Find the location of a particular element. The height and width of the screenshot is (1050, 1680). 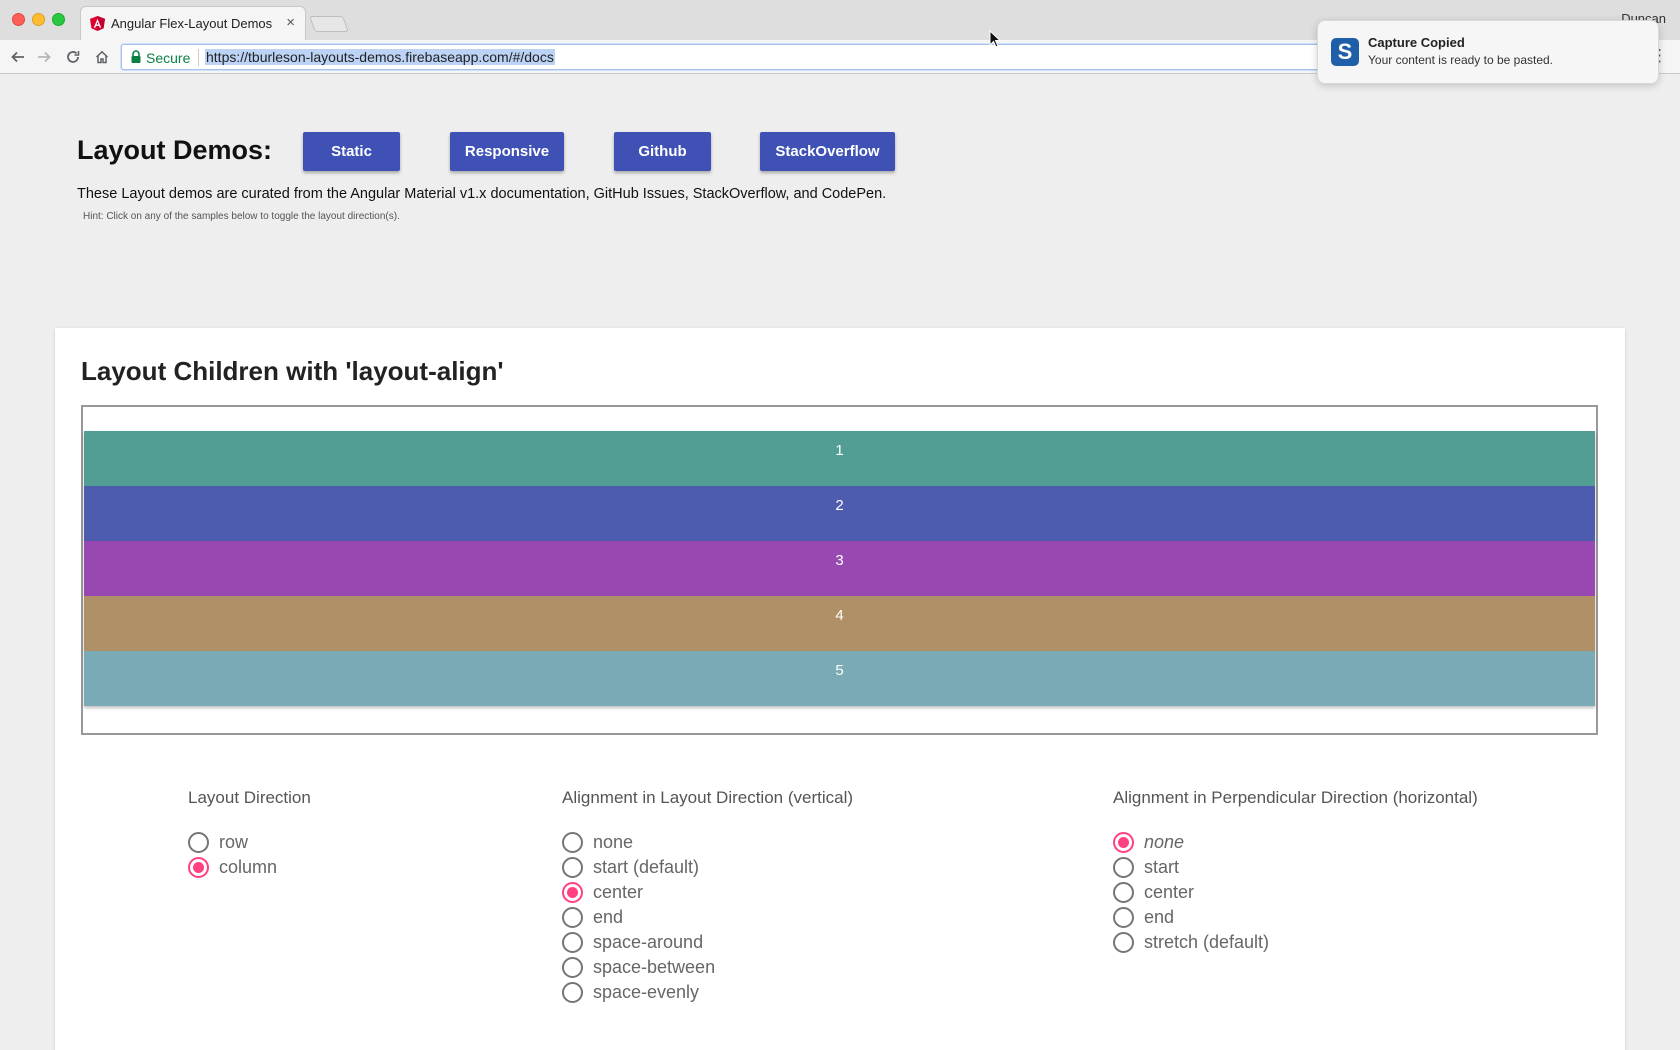

radio-option-main-axis-space-between: space-between is located at coordinates (707, 967).